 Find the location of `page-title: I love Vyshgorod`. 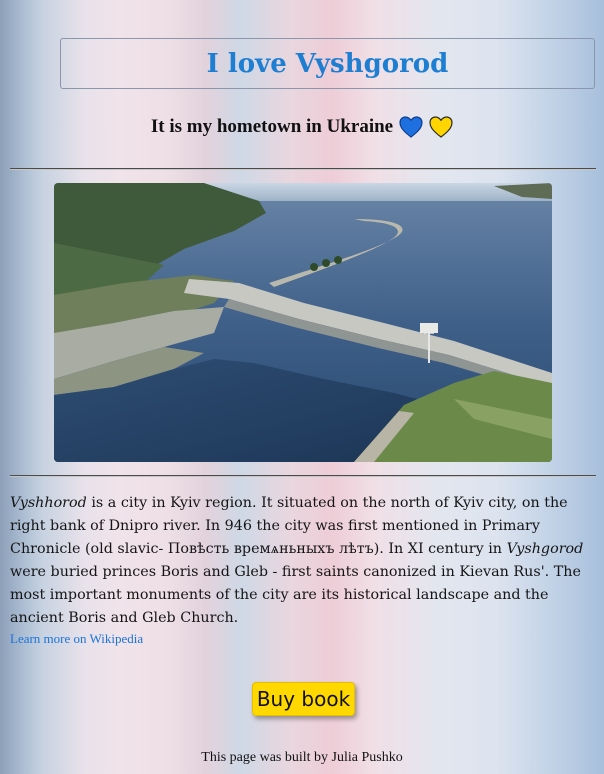

page-title: I love Vyshgorod is located at coordinates (327, 63).